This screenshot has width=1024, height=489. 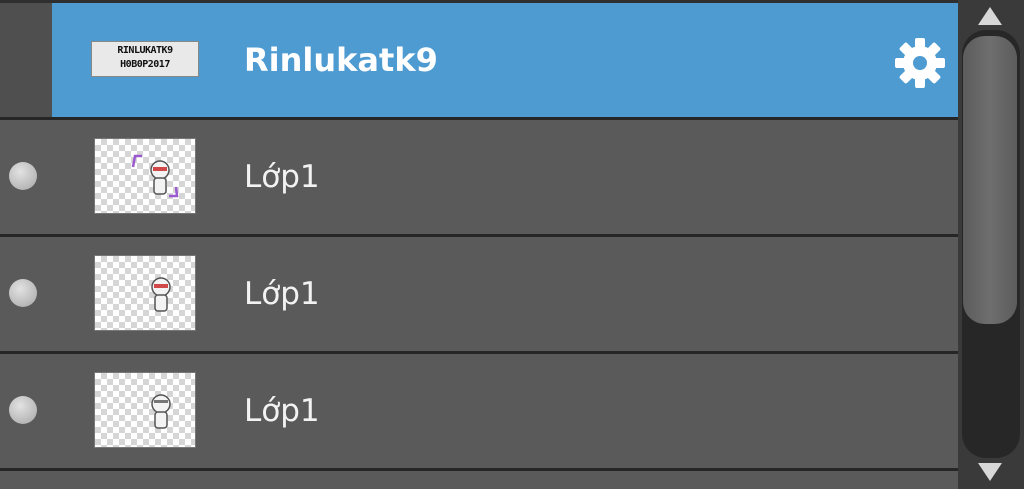 I want to click on thumbnail-line-1: RINLUKATK9, so click(x=145, y=50).